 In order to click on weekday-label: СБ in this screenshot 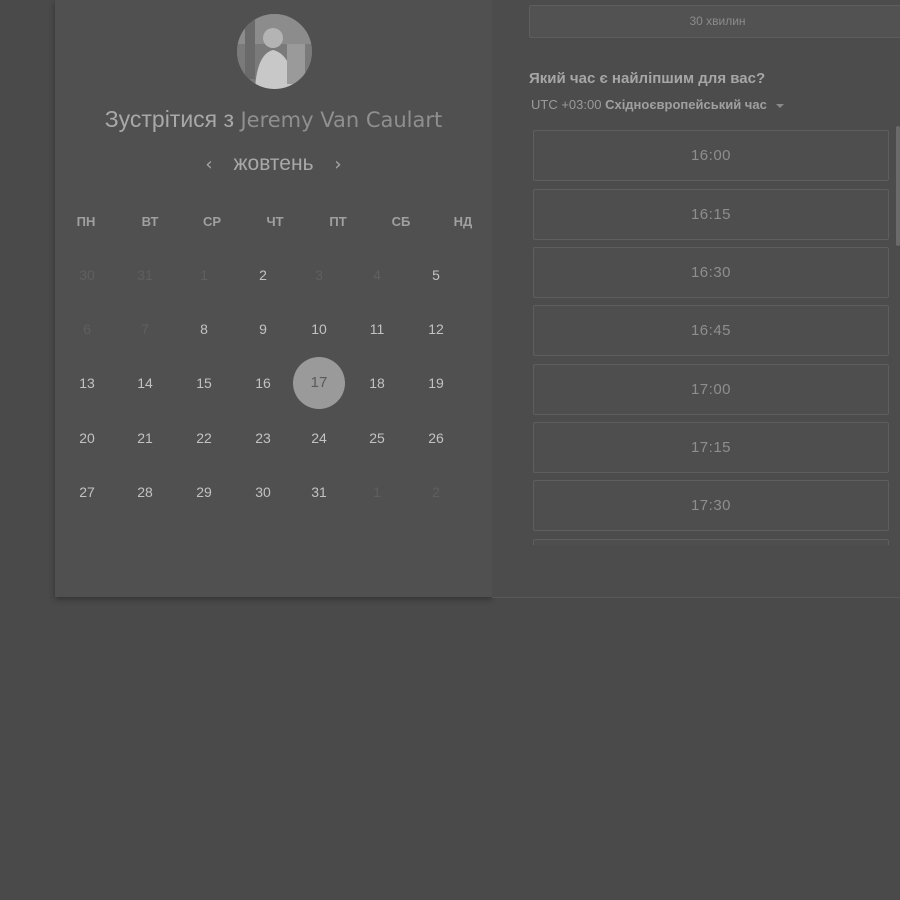, I will do `click(401, 221)`.